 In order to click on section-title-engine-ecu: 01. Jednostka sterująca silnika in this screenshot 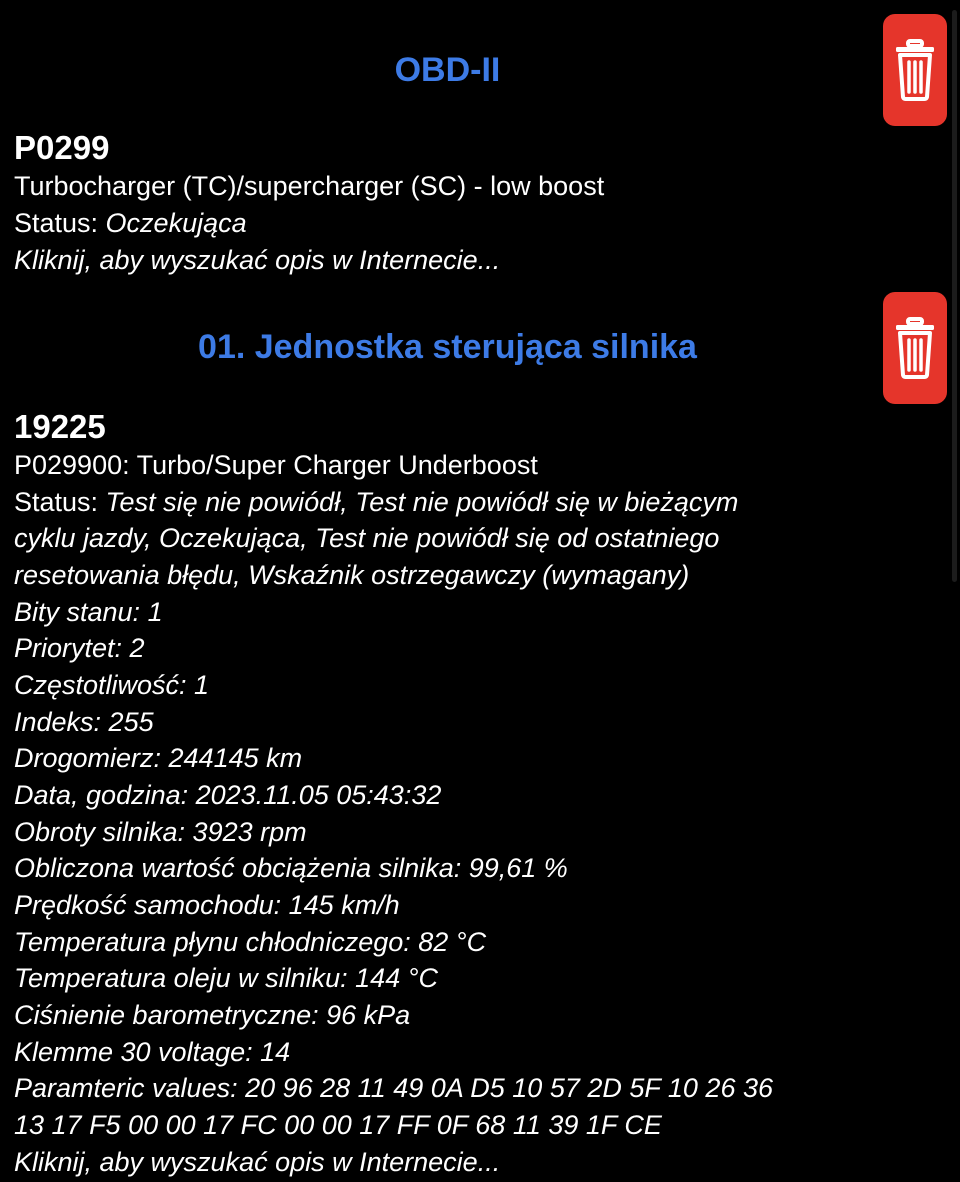, I will do `click(447, 347)`.